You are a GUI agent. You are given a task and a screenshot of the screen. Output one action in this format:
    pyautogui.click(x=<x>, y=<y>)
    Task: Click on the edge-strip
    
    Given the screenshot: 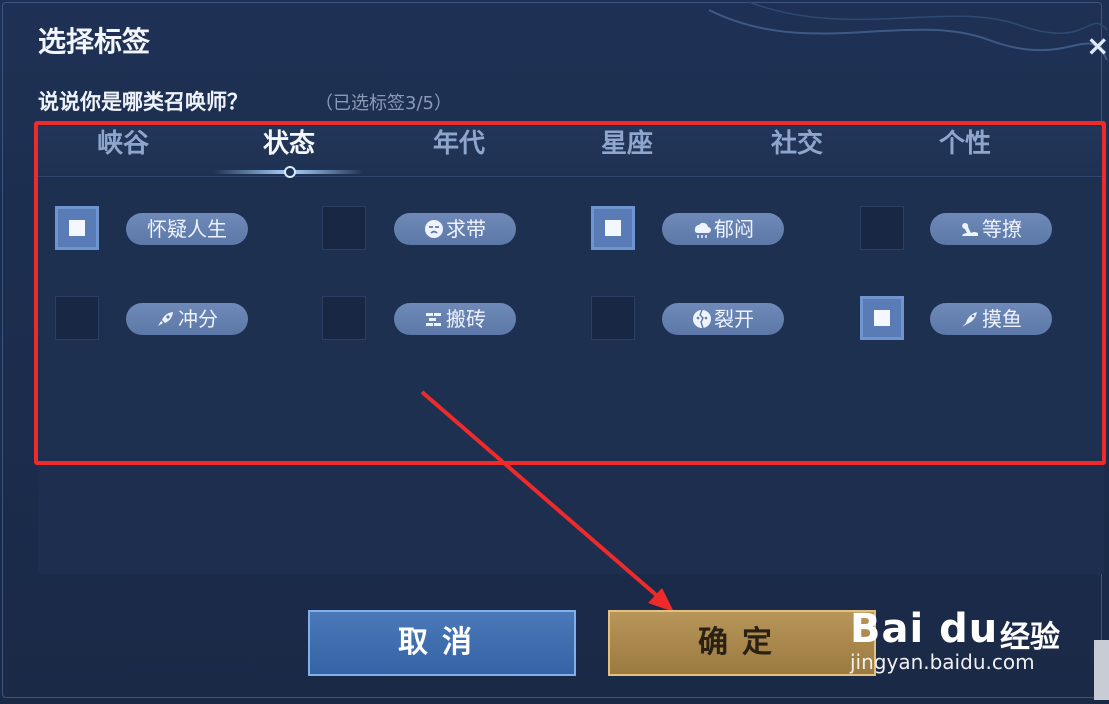 What is the action you would take?
    pyautogui.click(x=1101, y=670)
    